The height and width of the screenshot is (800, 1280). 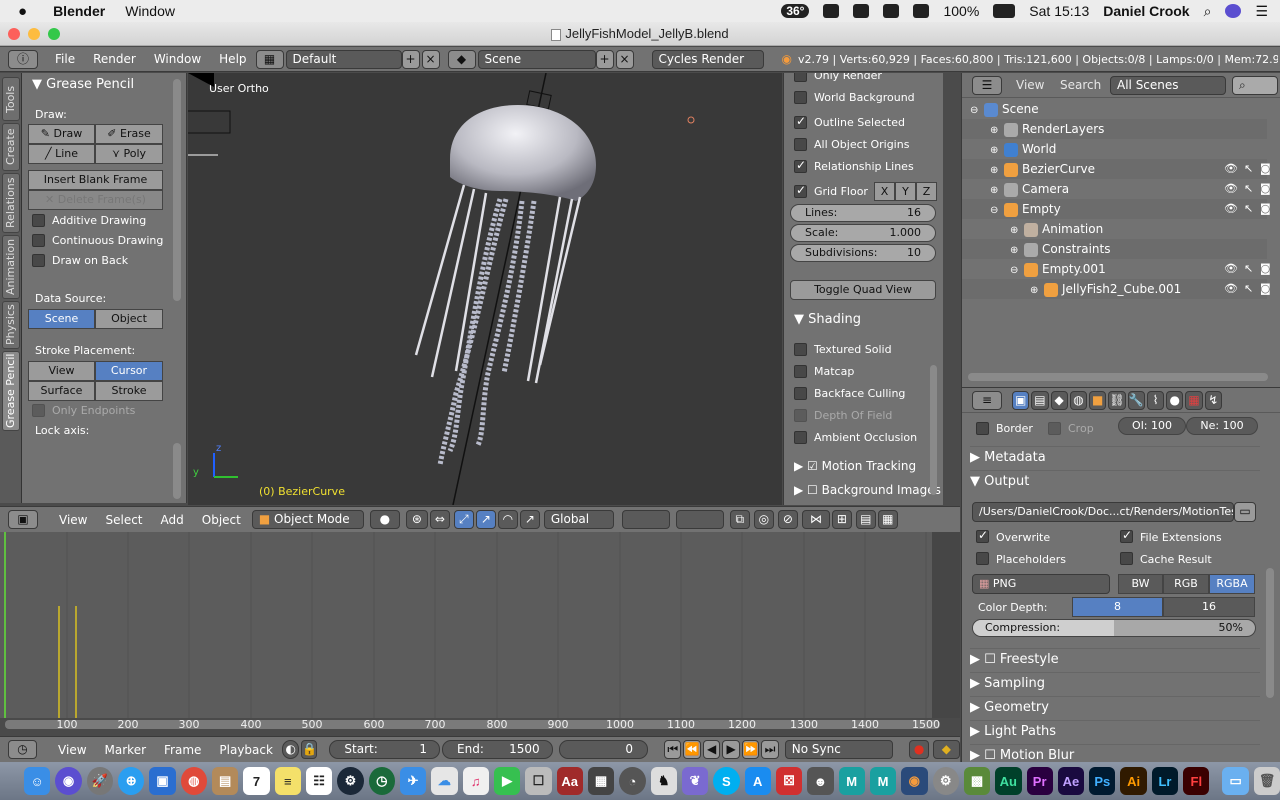 I want to click on only-render-checkbox, so click(x=800, y=77).